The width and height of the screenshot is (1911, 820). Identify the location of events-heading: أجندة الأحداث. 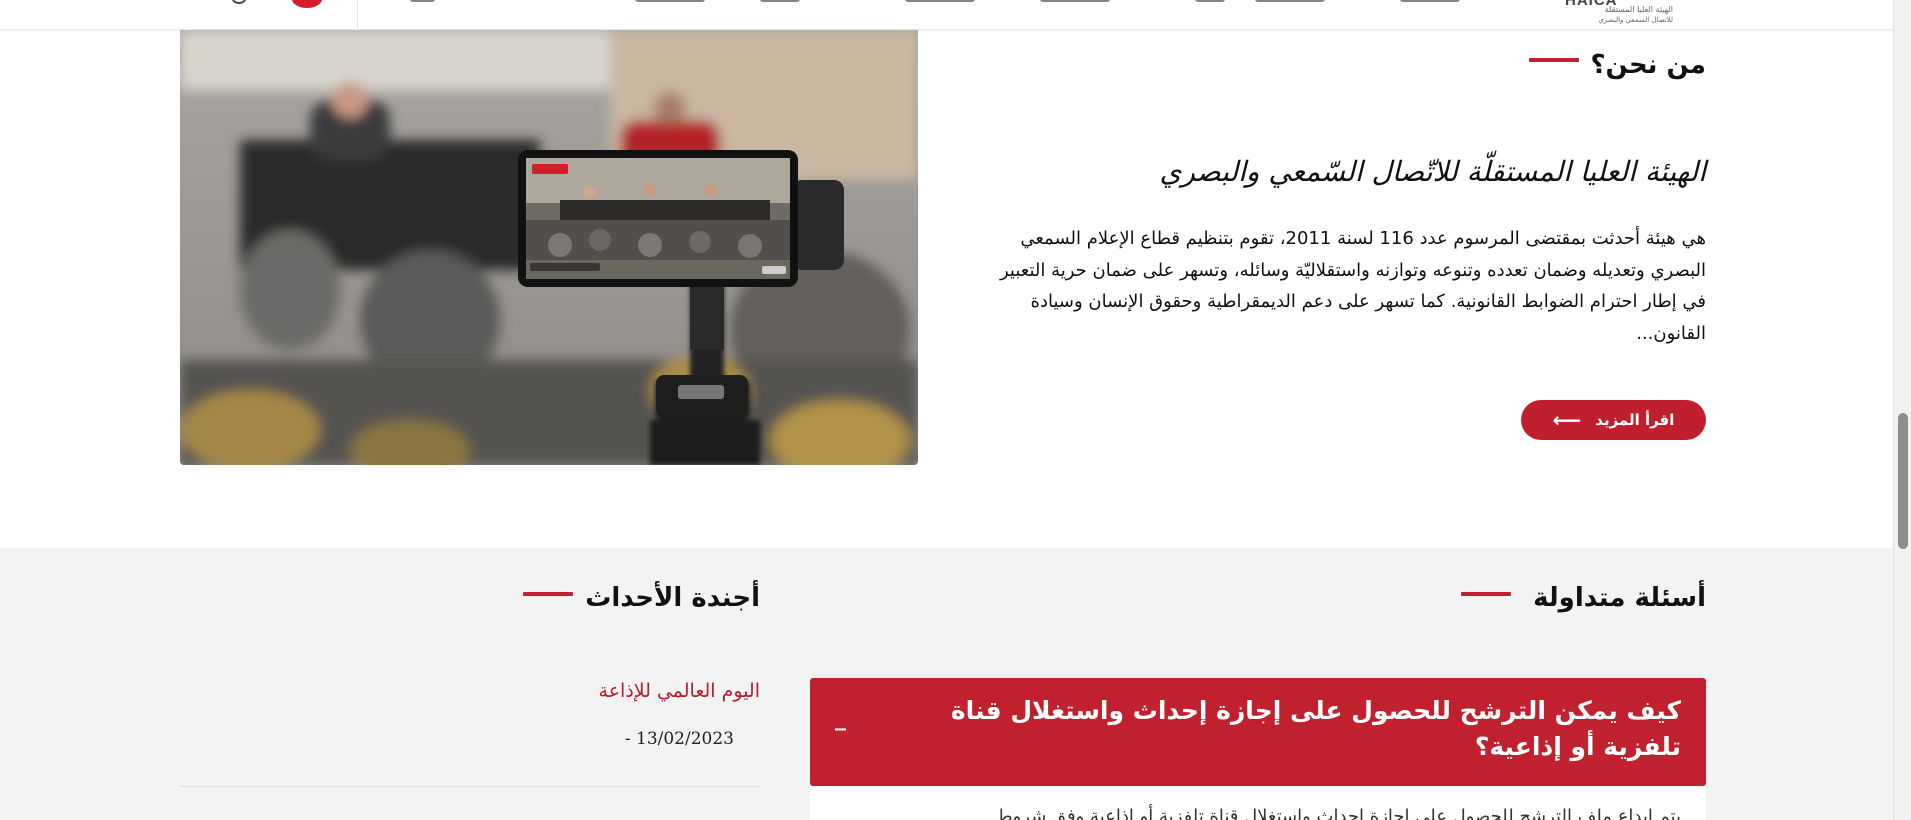
(672, 598).